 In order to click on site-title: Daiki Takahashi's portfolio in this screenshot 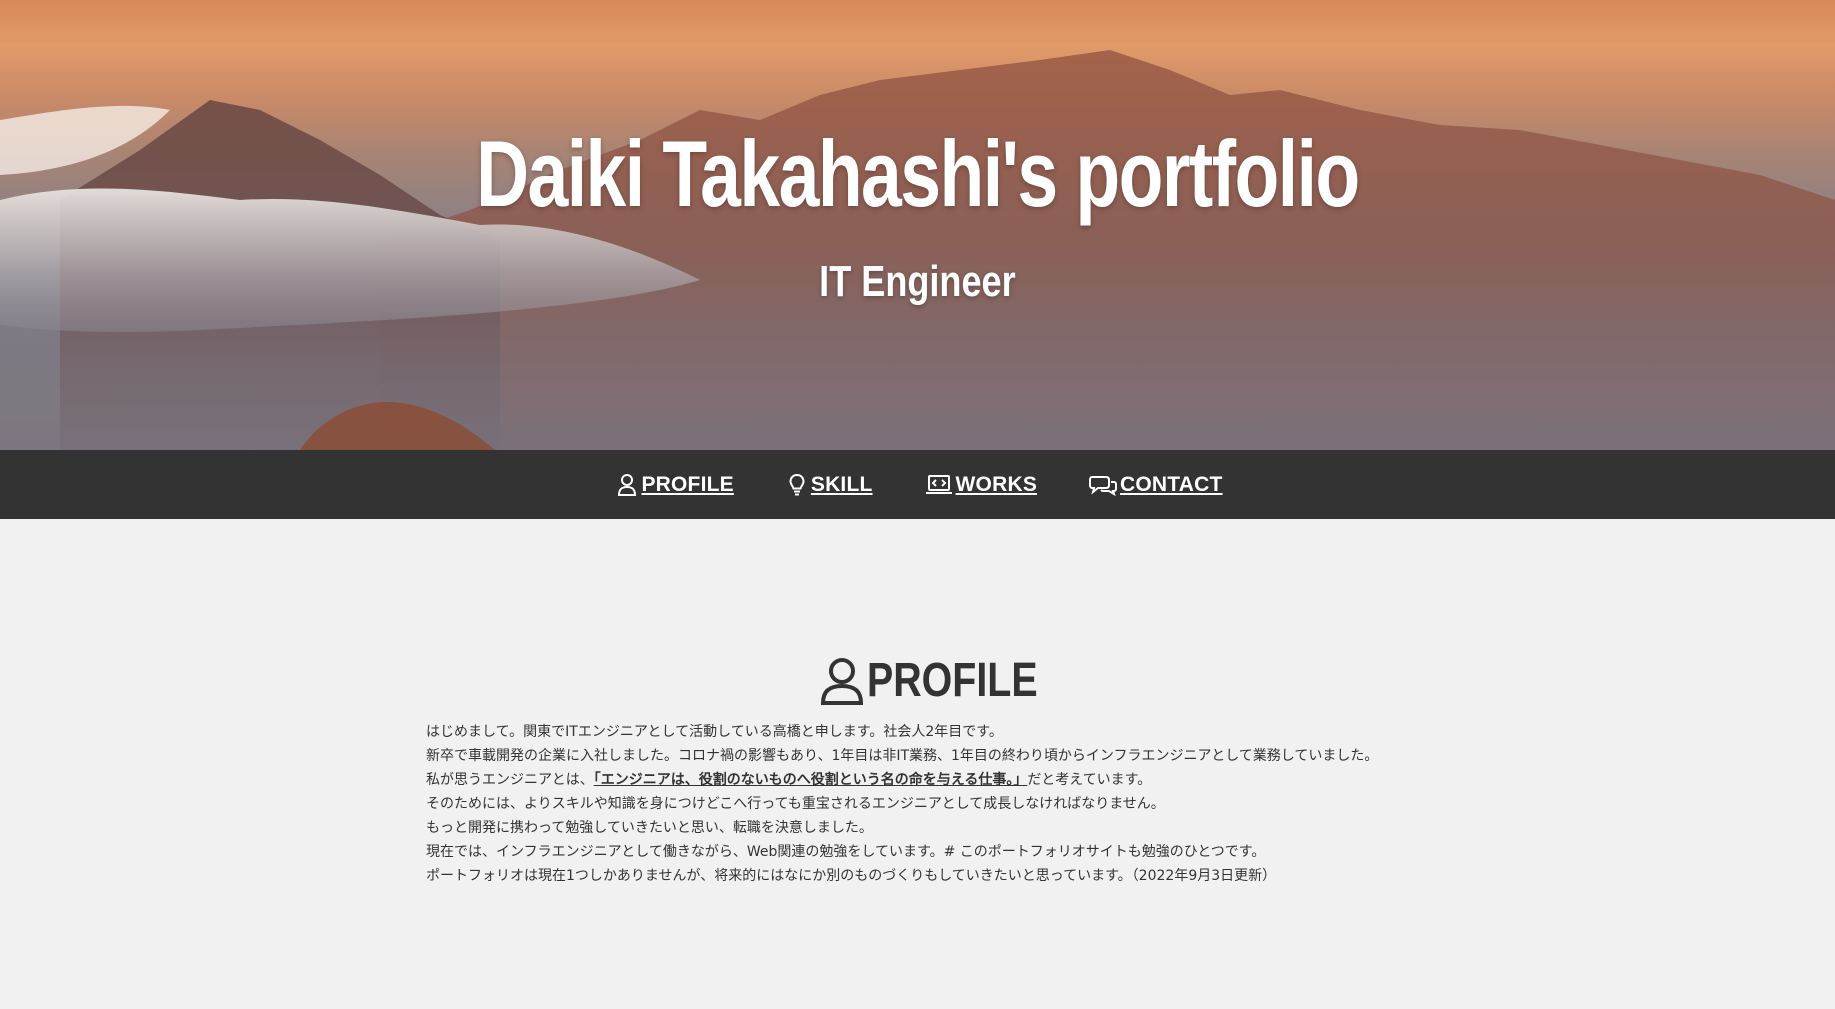, I will do `click(918, 173)`.